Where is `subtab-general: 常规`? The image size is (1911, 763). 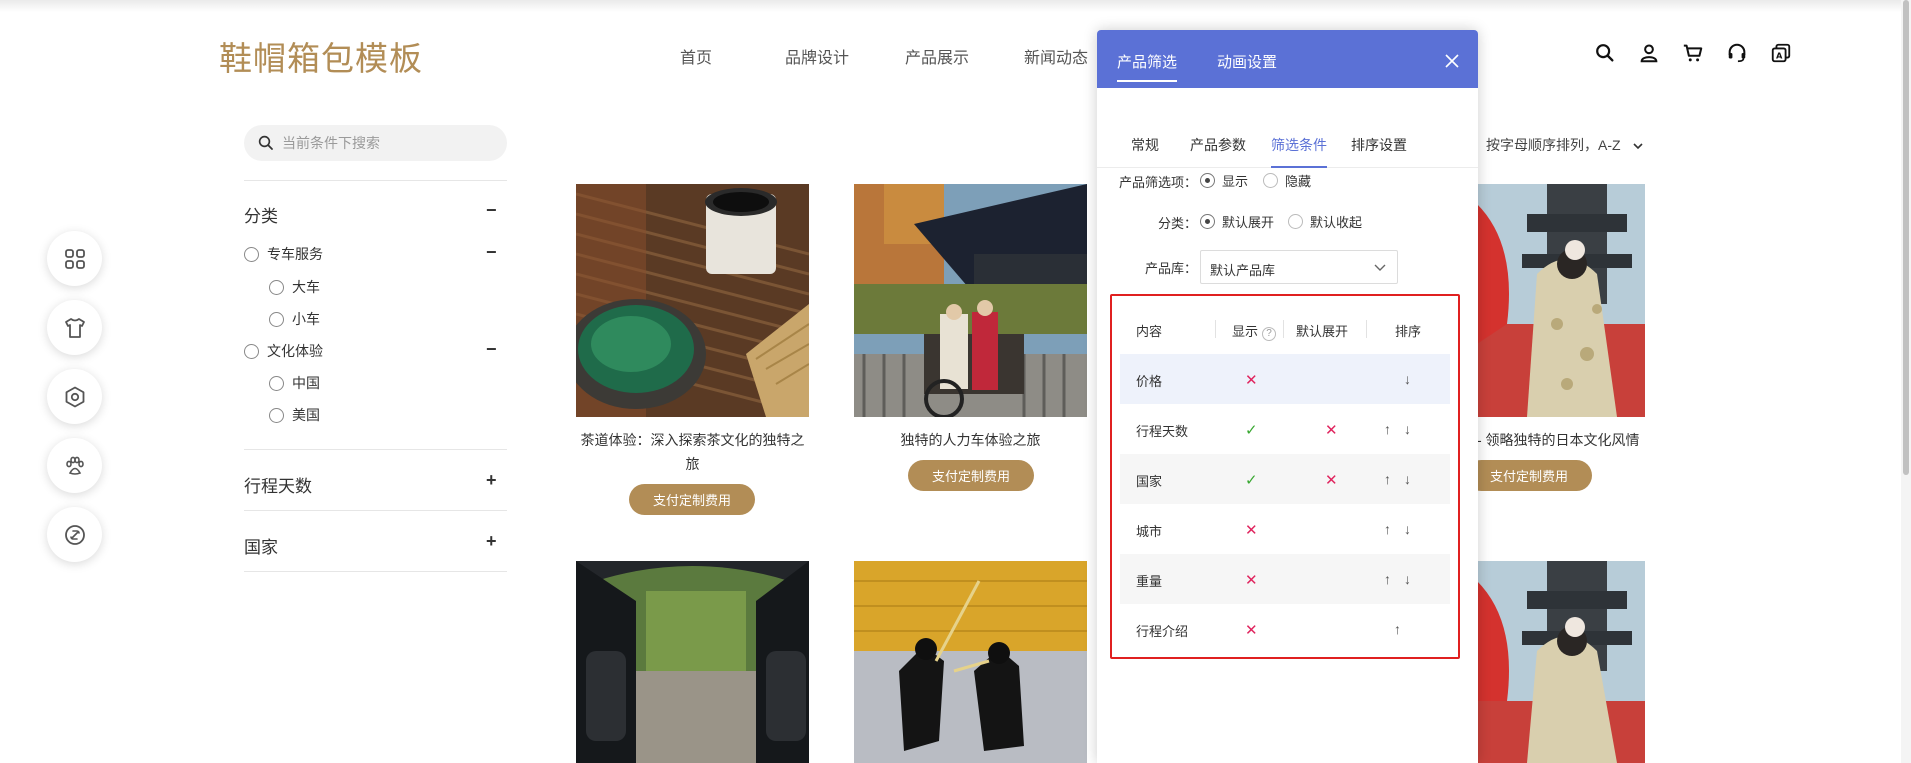 subtab-general: 常规 is located at coordinates (1145, 145).